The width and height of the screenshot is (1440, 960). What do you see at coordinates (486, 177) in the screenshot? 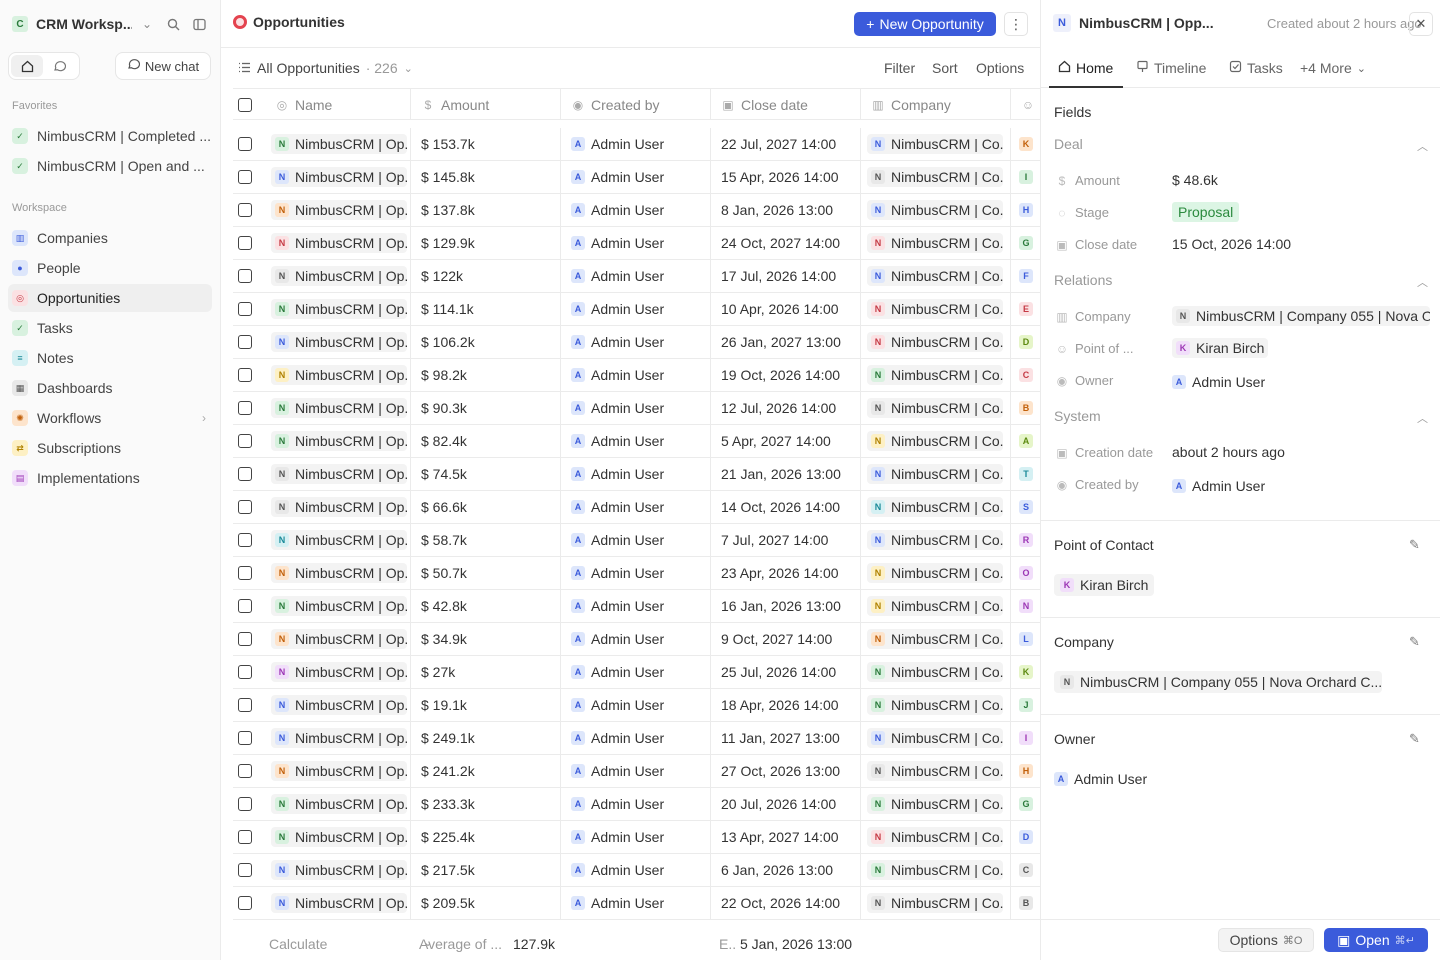
I see `amount-cell: $ 145.8k` at bounding box center [486, 177].